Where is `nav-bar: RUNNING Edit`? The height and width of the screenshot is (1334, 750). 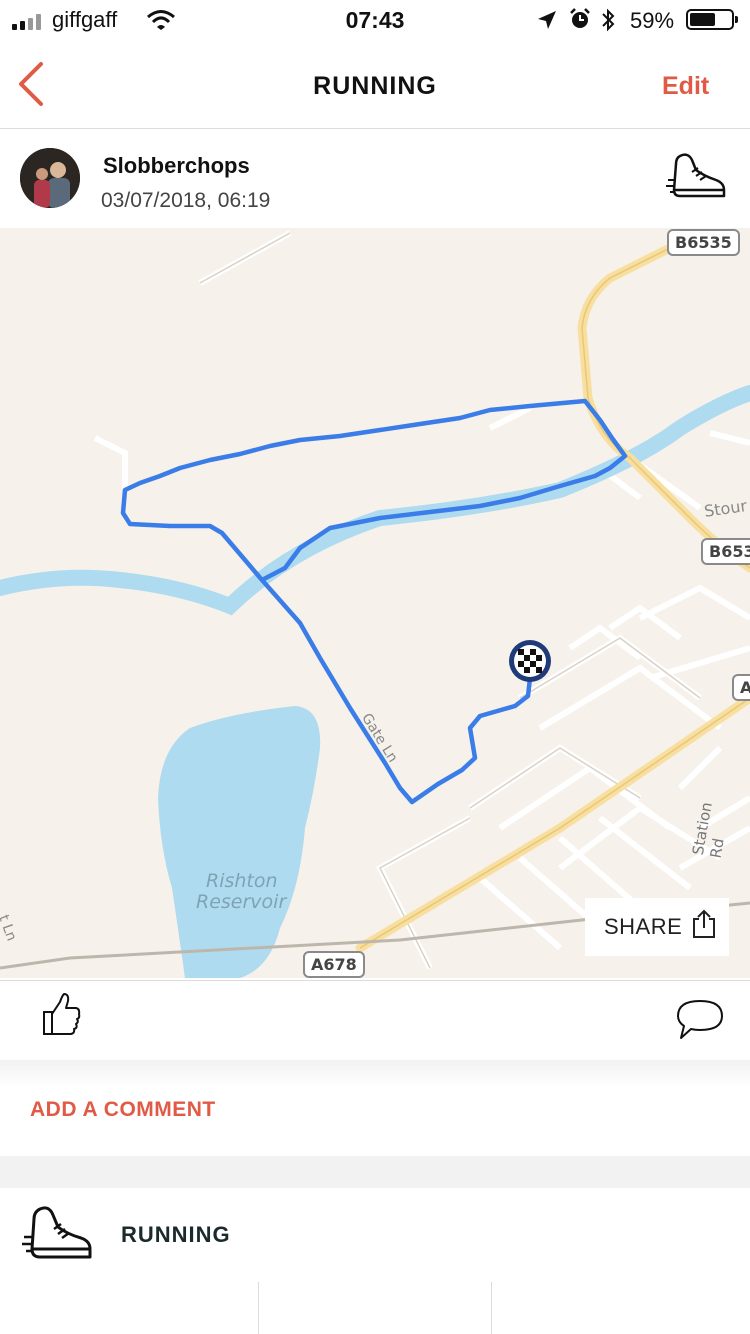 nav-bar: RUNNING Edit is located at coordinates (375, 84).